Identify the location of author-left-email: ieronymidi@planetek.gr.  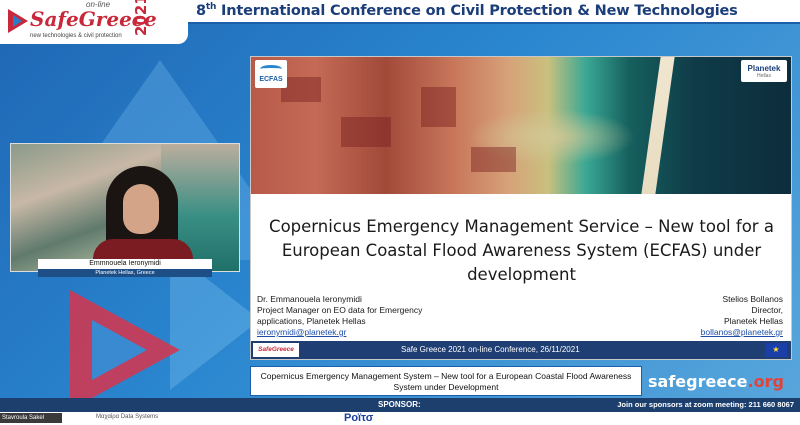
(377, 332).